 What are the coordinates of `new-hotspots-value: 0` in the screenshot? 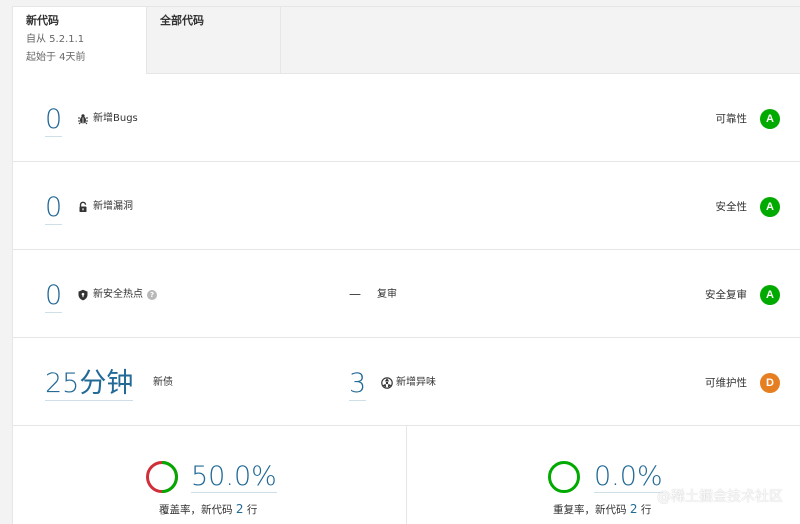 It's located at (54, 297).